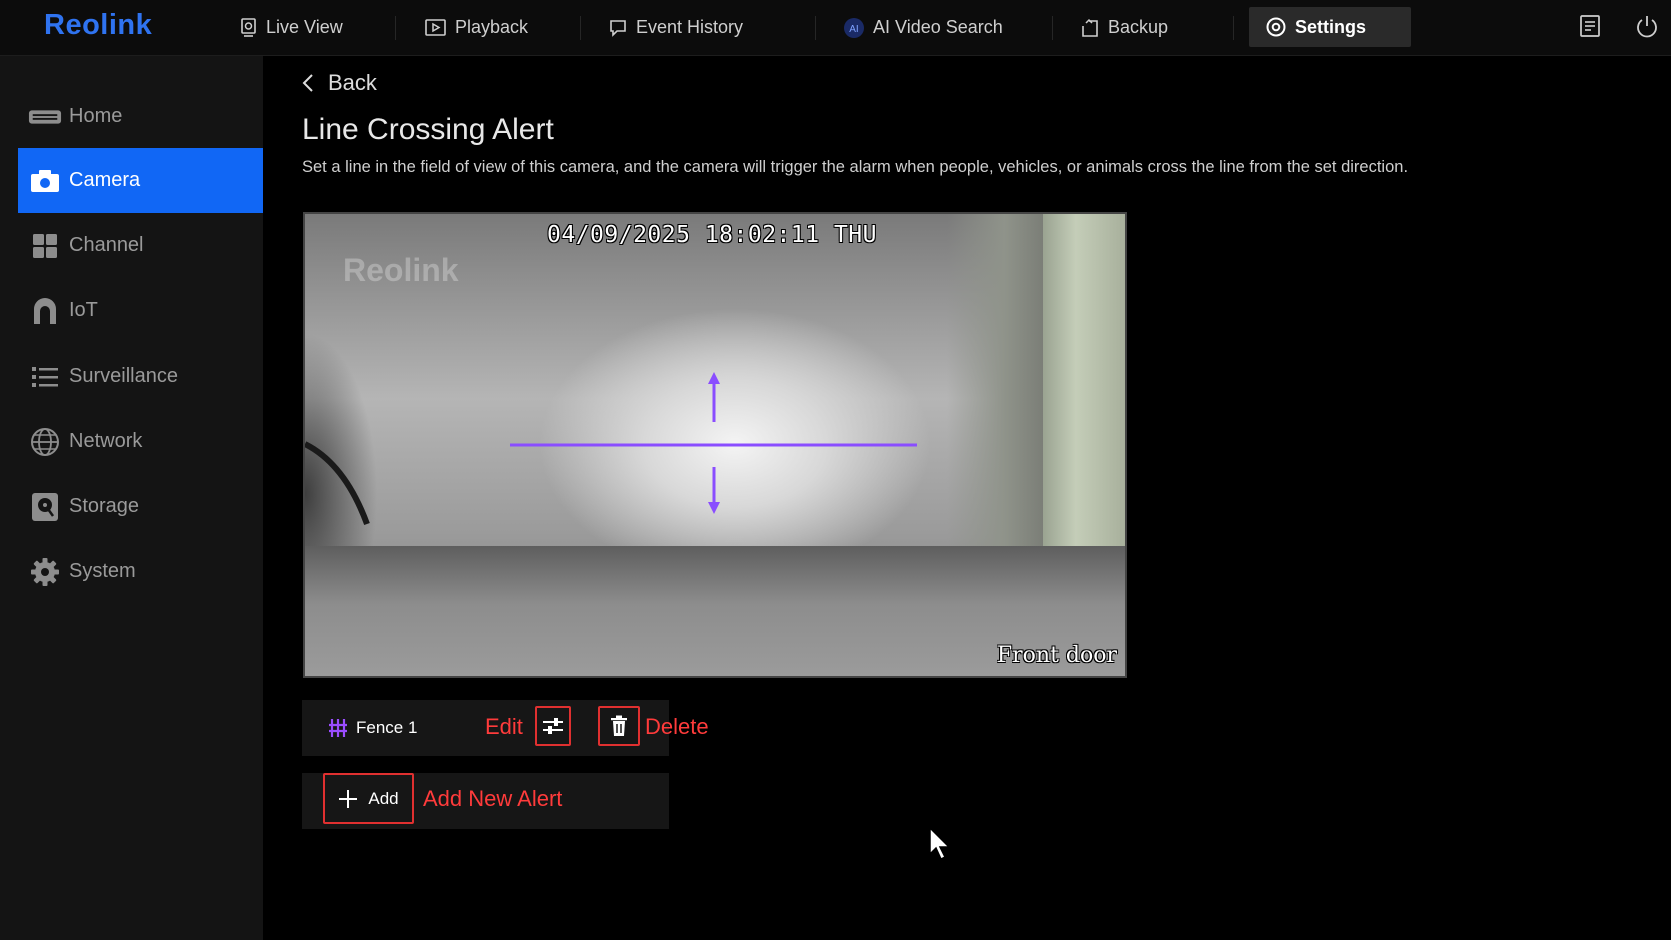  What do you see at coordinates (102, 571) in the screenshot?
I see `sidebar-item-label: System` at bounding box center [102, 571].